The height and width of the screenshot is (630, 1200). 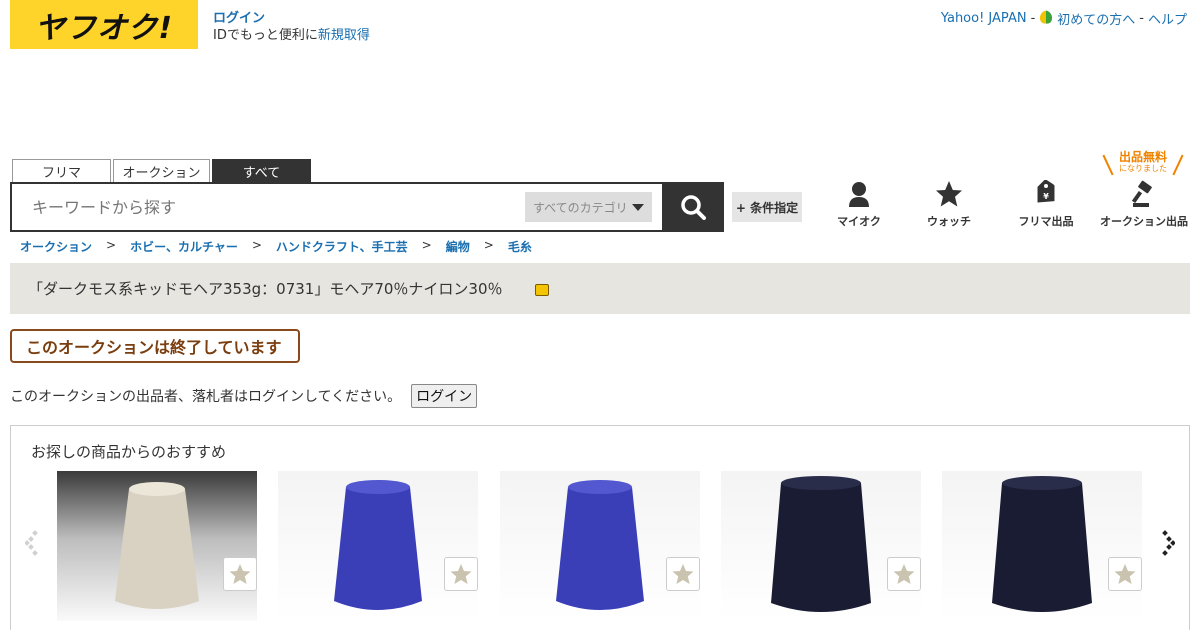 What do you see at coordinates (1046, 221) in the screenshot?
I see `nav-label: フリマ出品` at bounding box center [1046, 221].